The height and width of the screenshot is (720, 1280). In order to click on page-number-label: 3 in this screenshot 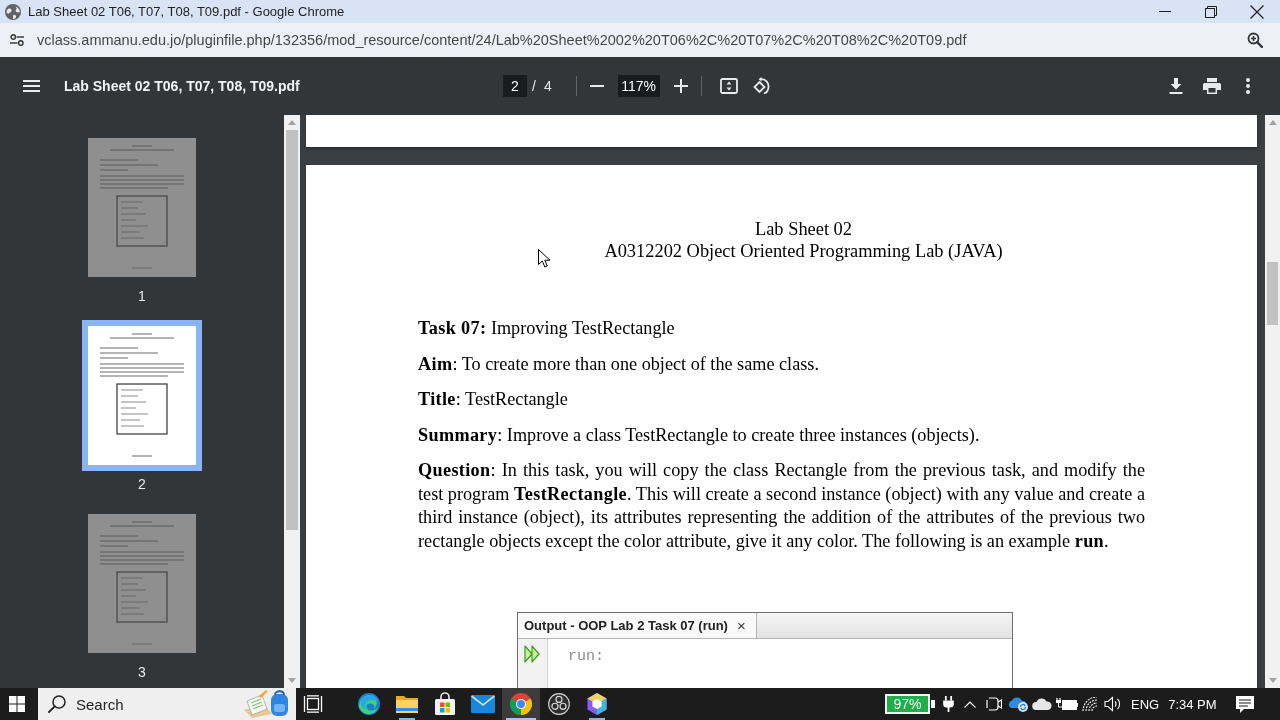, I will do `click(142, 672)`.